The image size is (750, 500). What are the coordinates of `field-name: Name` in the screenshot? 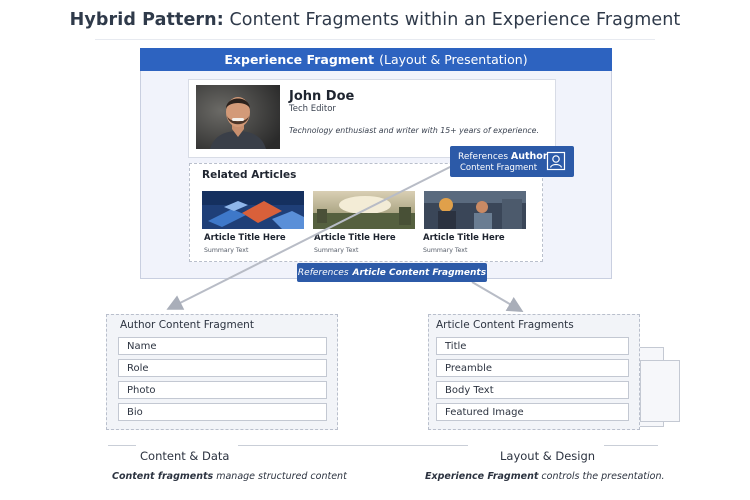 It's located at (222, 346).